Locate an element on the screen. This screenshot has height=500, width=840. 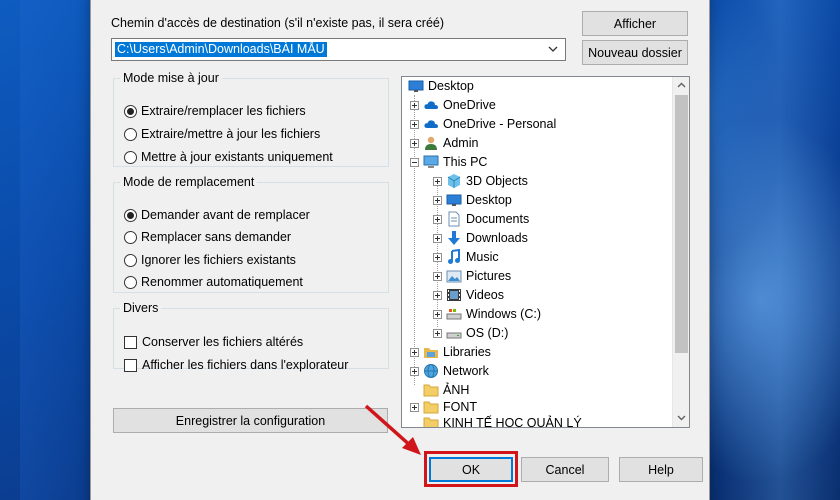
misc-option: Conserver les fichiers altérés is located at coordinates (213, 342).